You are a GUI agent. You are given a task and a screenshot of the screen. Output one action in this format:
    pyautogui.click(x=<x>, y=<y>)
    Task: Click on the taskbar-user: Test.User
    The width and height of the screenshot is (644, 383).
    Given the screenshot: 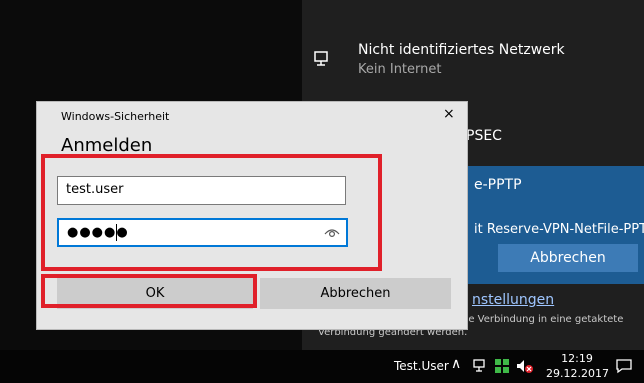 What is the action you would take?
    pyautogui.click(x=421, y=366)
    